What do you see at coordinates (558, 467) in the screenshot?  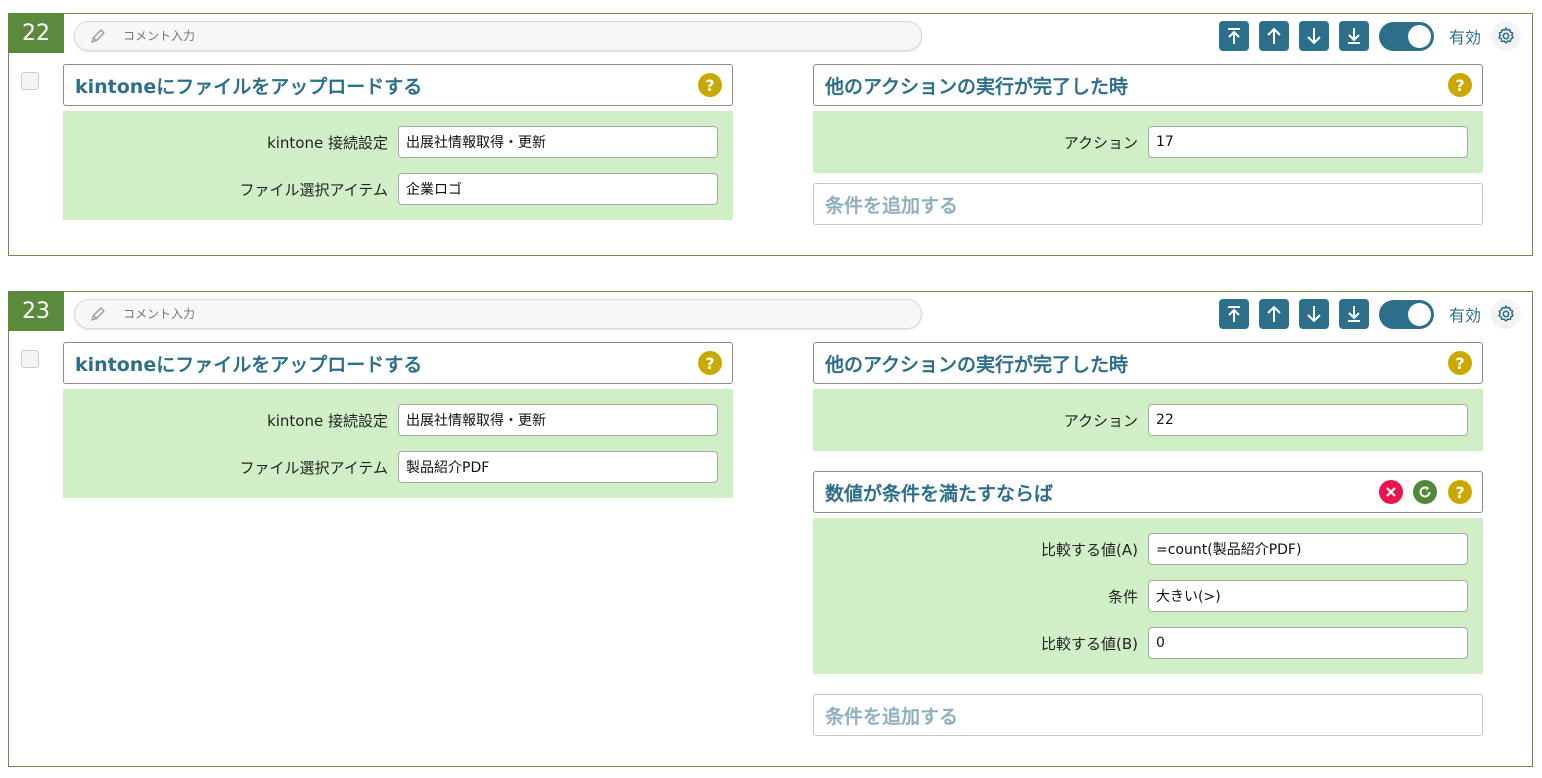 I see `file-item-select: 製品紹介PDF` at bounding box center [558, 467].